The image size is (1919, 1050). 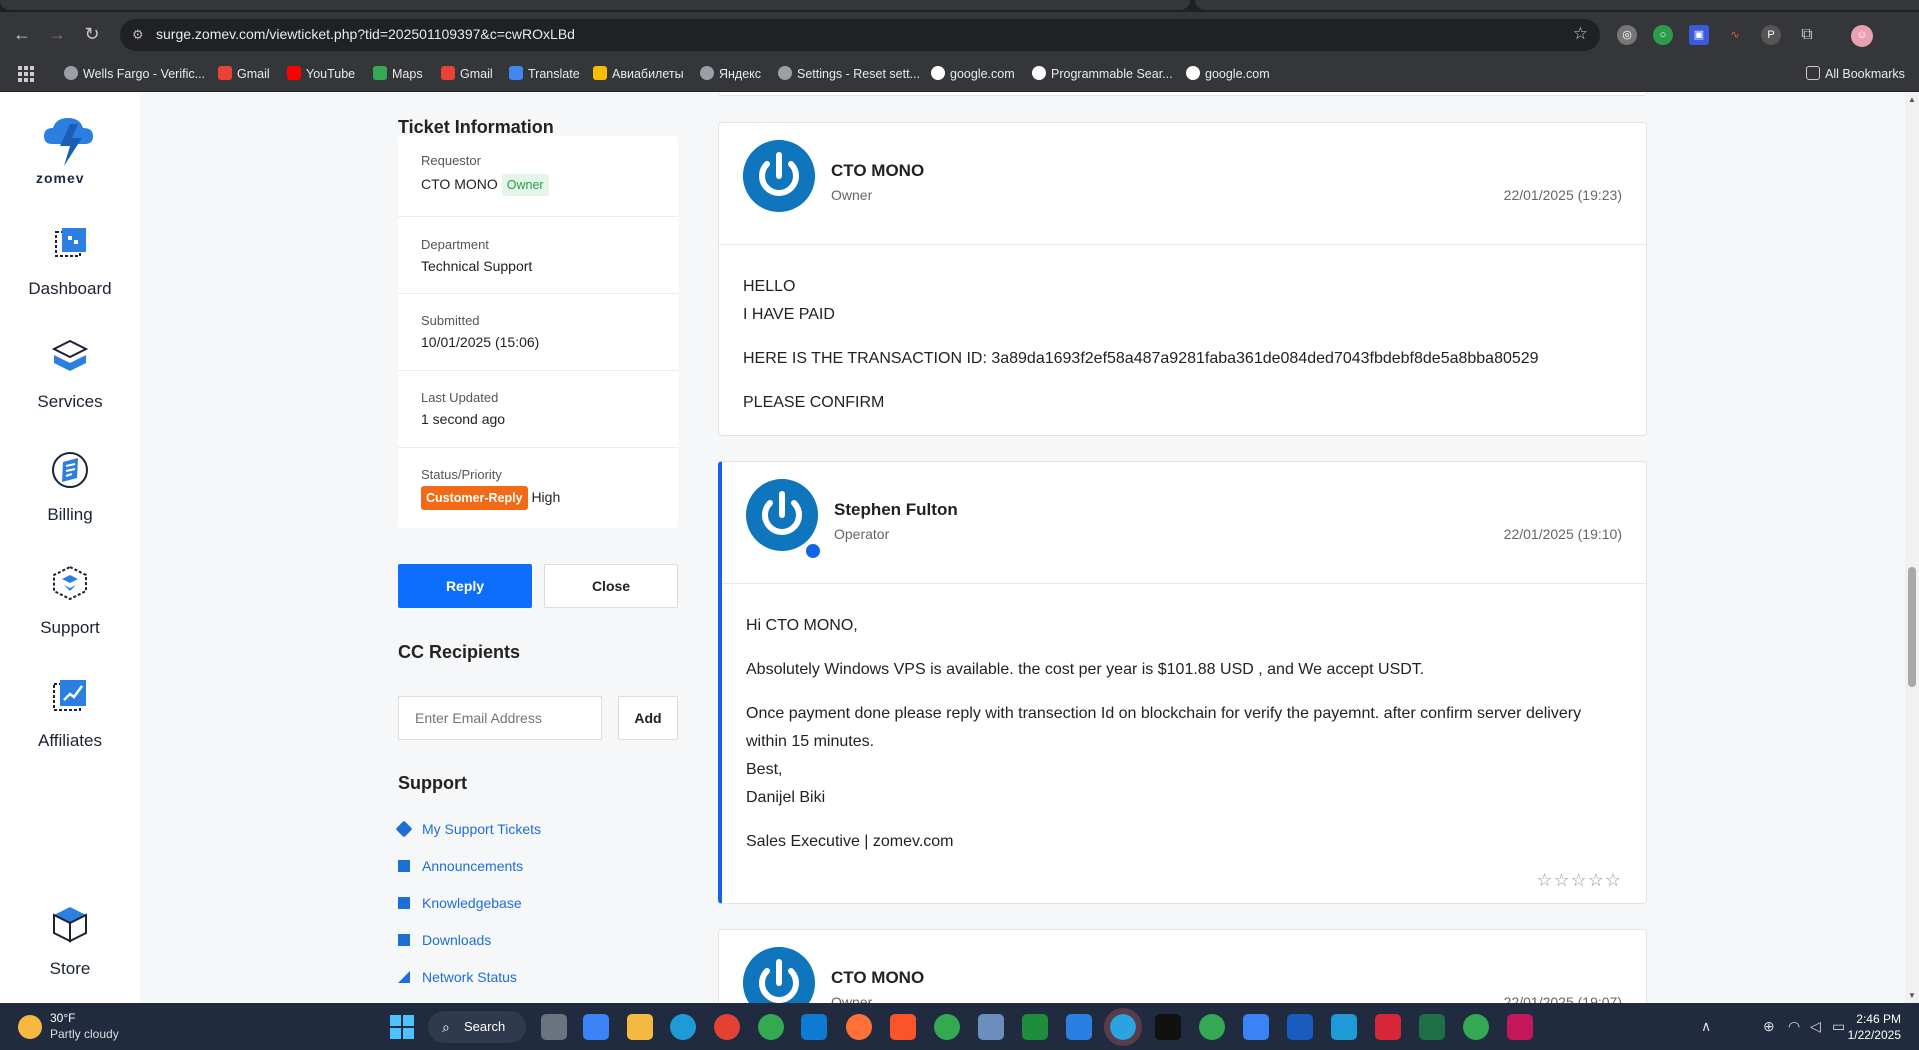 I want to click on sidebar-item-store: Store, so click(x=70, y=941).